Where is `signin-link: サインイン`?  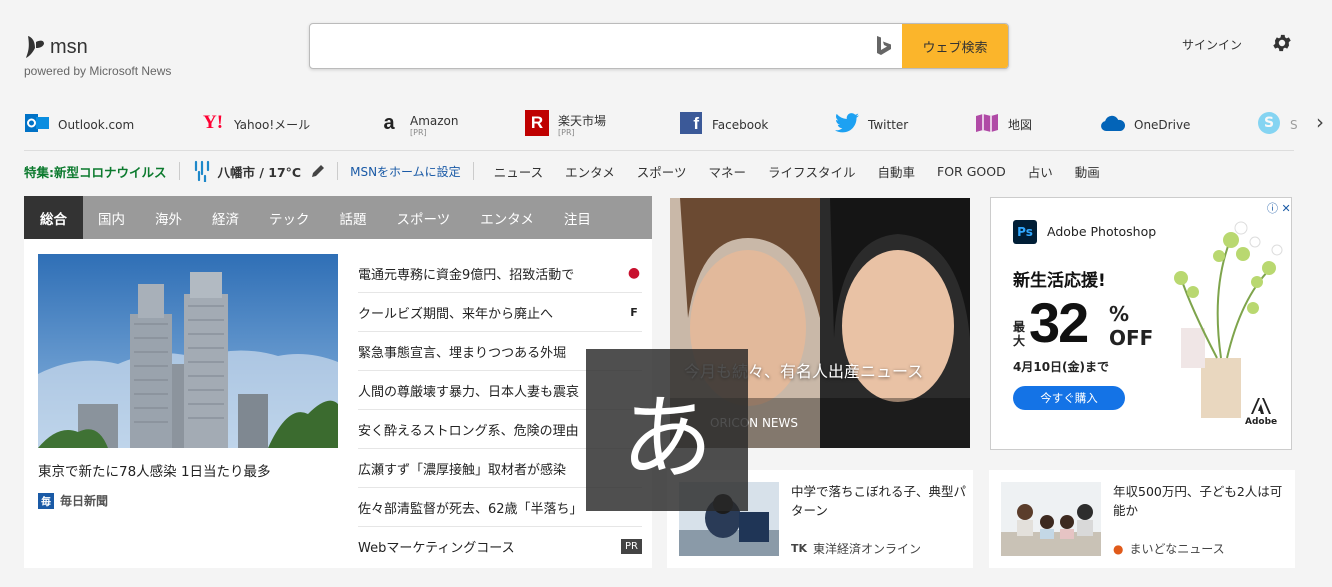
signin-link: サインイン is located at coordinates (1212, 44).